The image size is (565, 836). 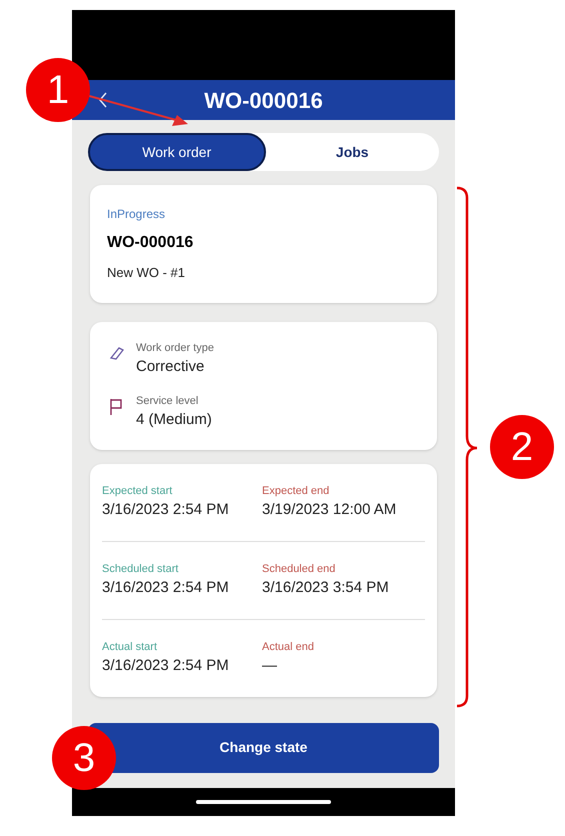 What do you see at coordinates (270, 666) in the screenshot?
I see `date-value: —` at bounding box center [270, 666].